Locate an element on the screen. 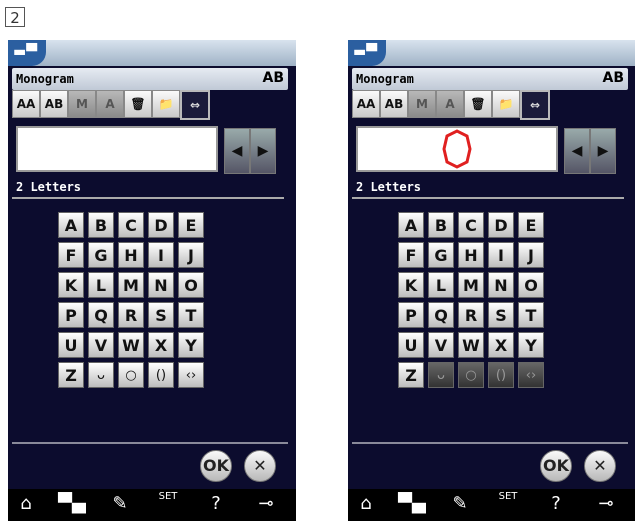  monogram-badge: AB is located at coordinates (273, 78).